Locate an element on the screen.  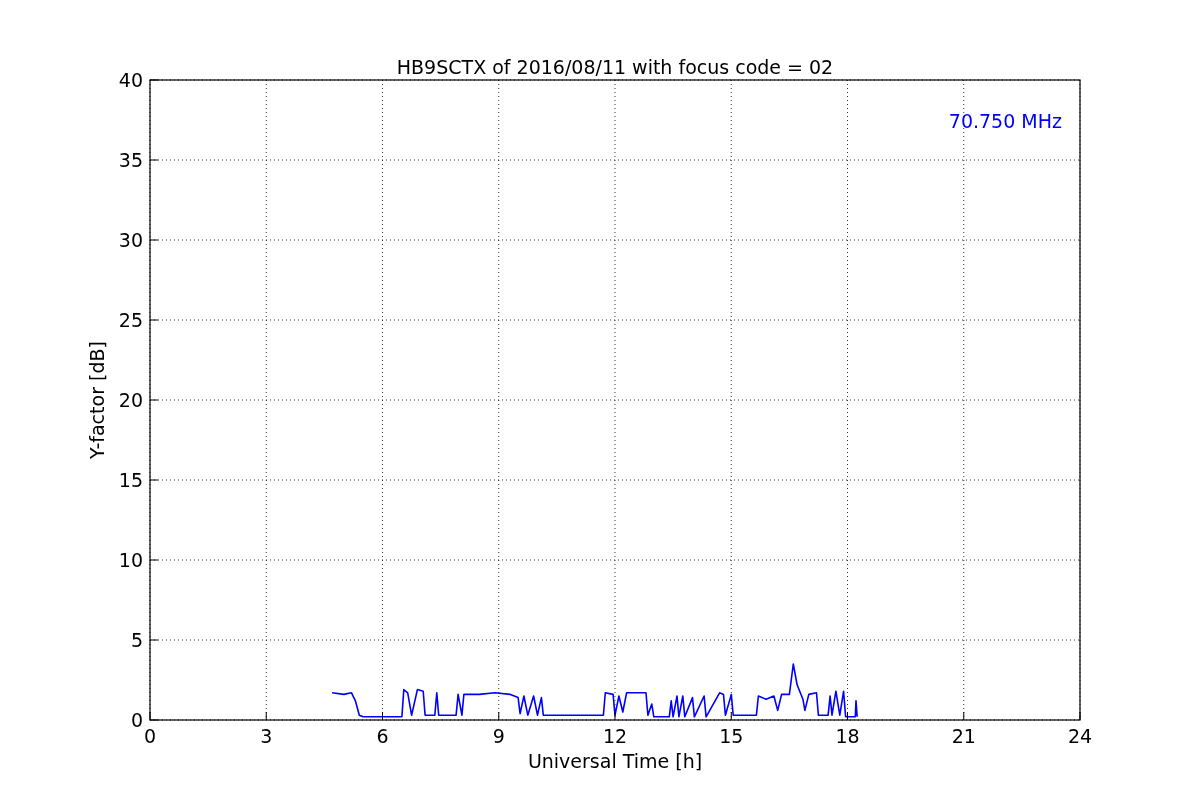
y-tick-label: 5 is located at coordinates (136, 640).